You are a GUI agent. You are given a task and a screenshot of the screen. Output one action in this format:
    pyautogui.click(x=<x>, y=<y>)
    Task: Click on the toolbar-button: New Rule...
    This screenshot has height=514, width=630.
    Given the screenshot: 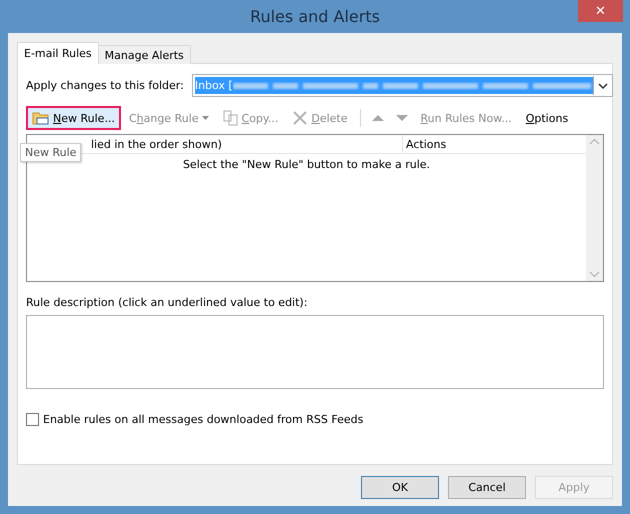 What is the action you would take?
    pyautogui.click(x=73, y=118)
    